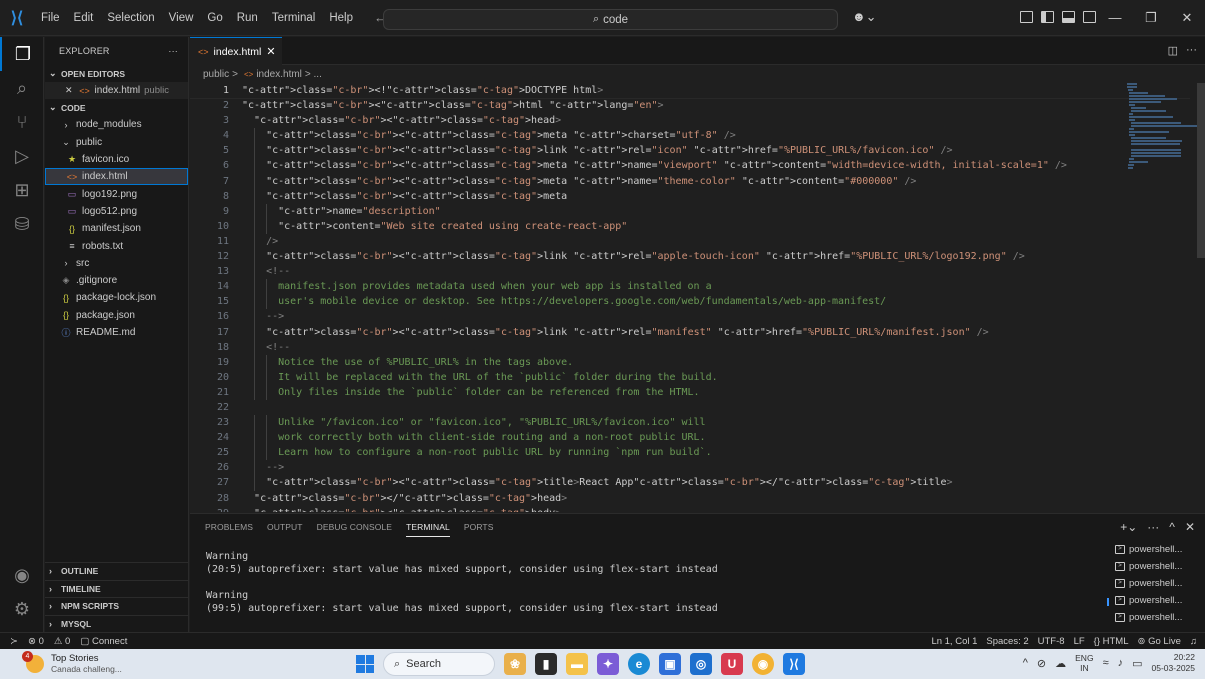 This screenshot has width=1205, height=679. I want to click on tree-item: ⌄ public, so click(116, 142).